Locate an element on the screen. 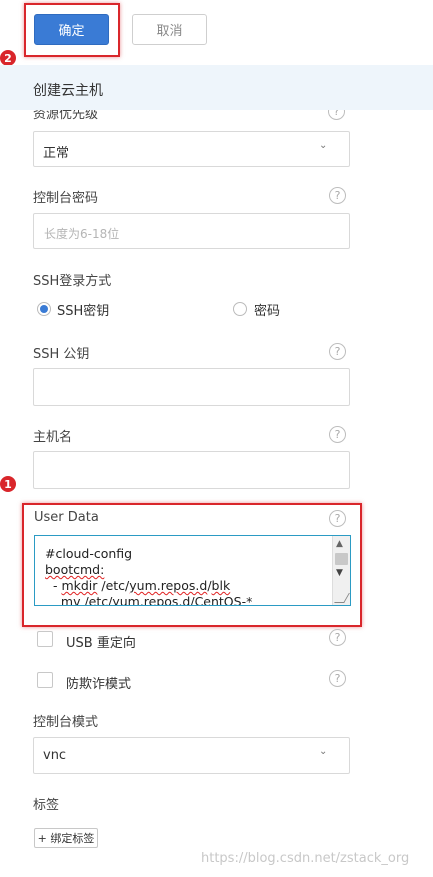  ssh-key-radio is located at coordinates (44, 309).